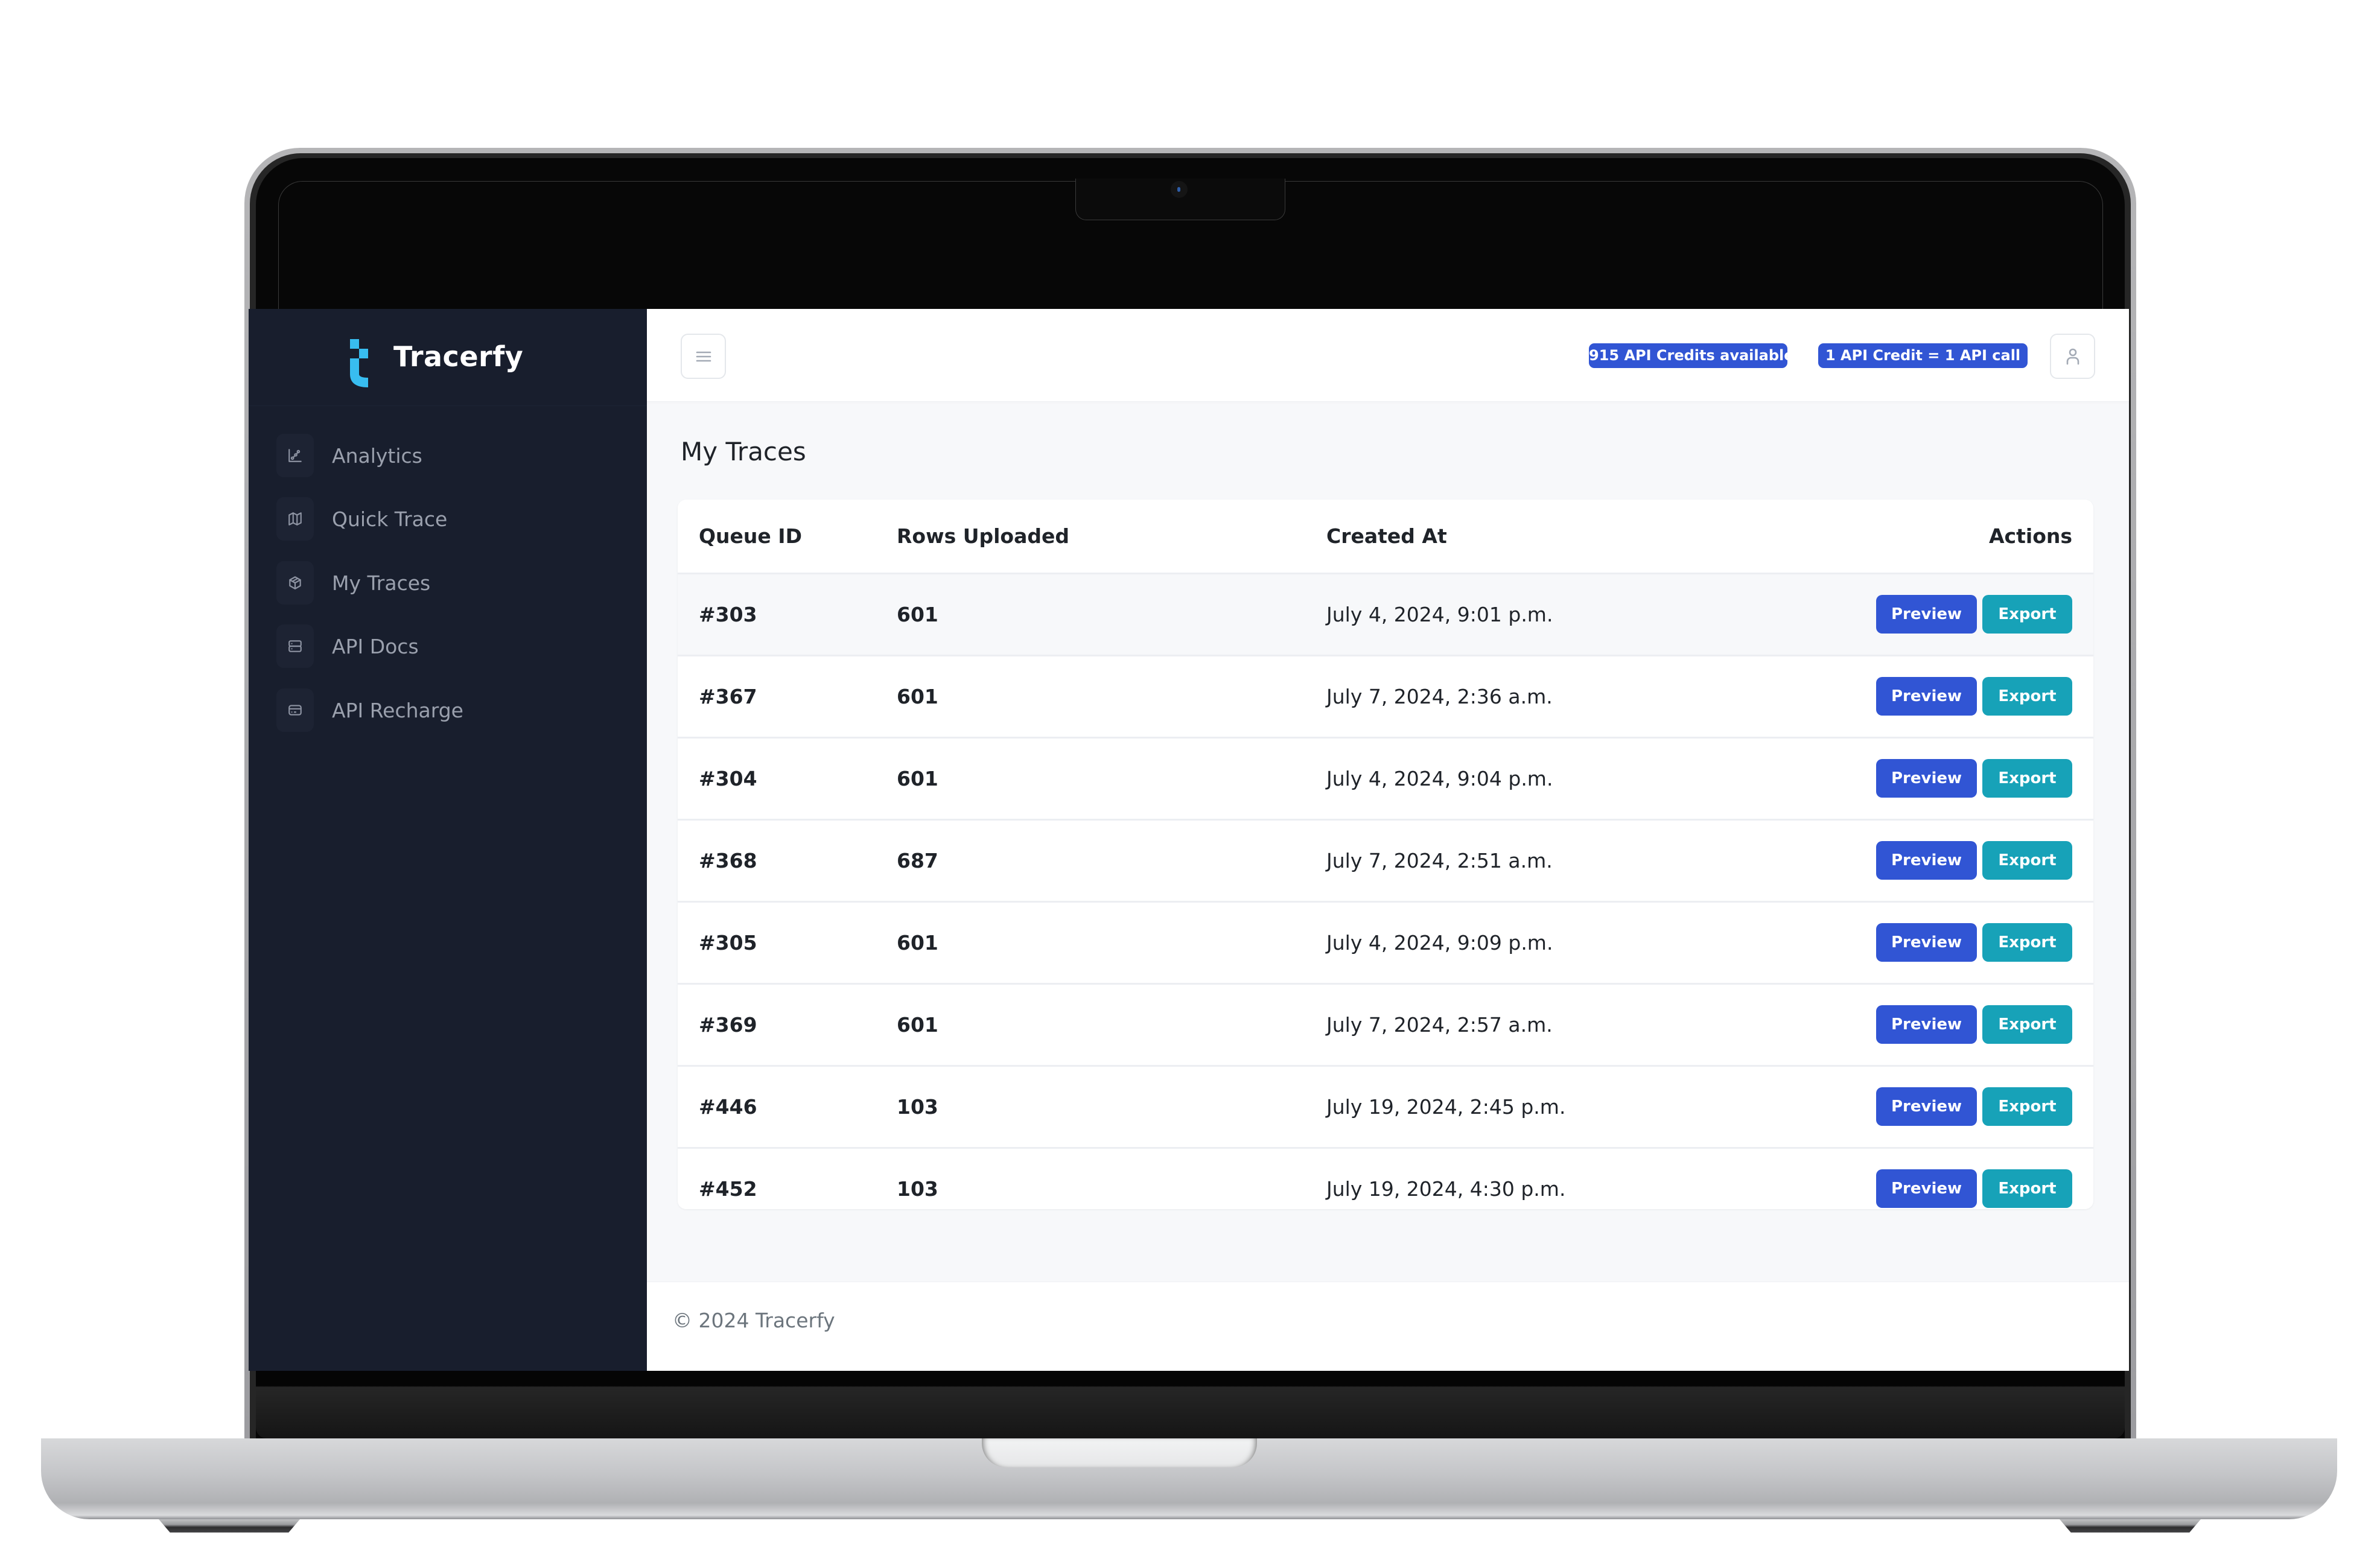  I want to click on hamburger-menu-icon, so click(704, 356).